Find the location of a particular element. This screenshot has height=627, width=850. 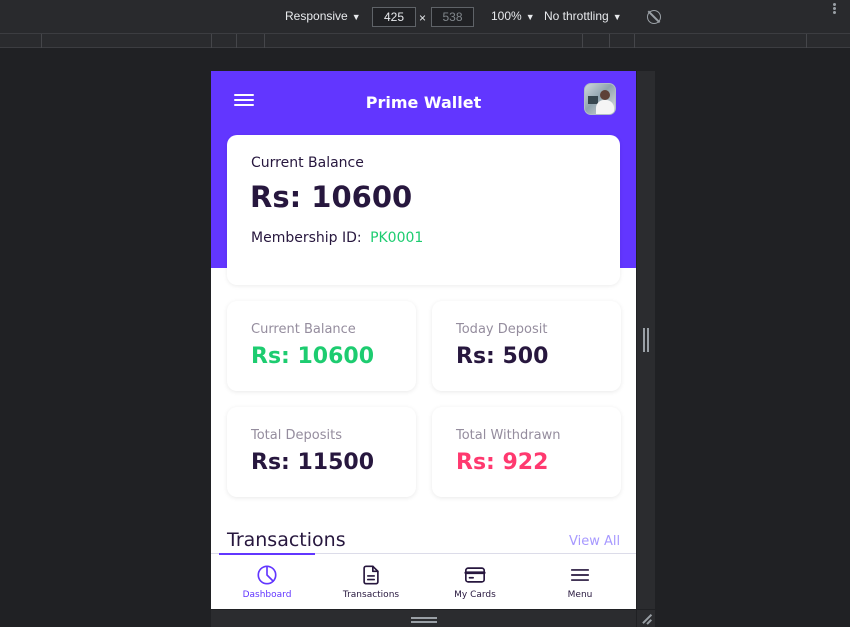

balance-label: Current Balance is located at coordinates (307, 163).